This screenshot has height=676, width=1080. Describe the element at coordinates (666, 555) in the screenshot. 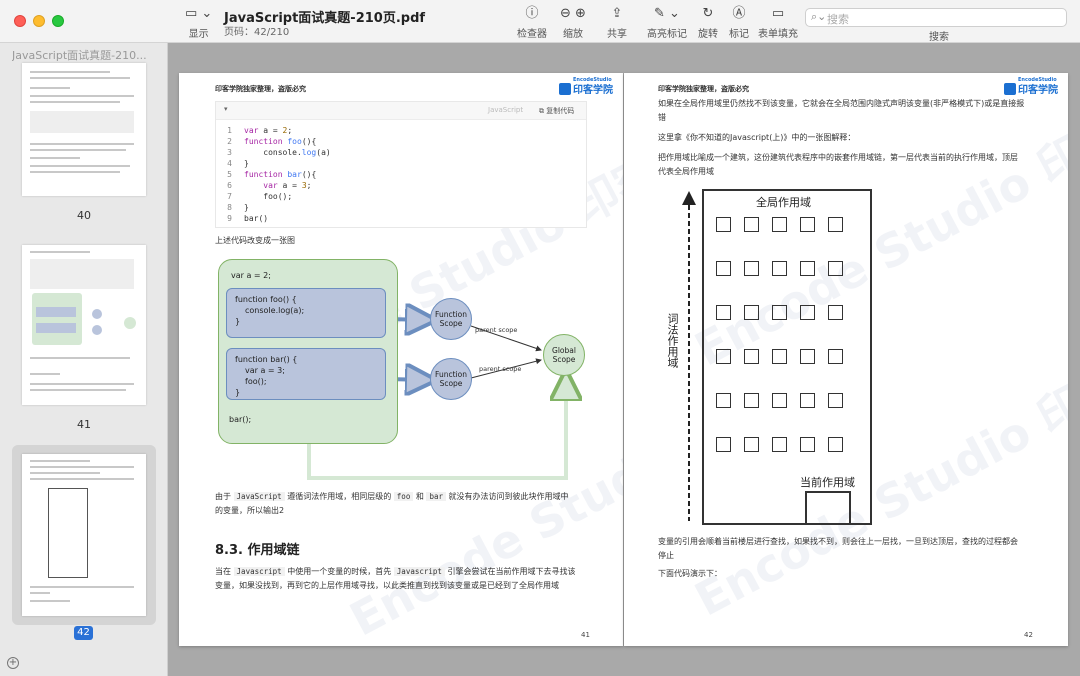

I see `paragraph: 停止` at that location.